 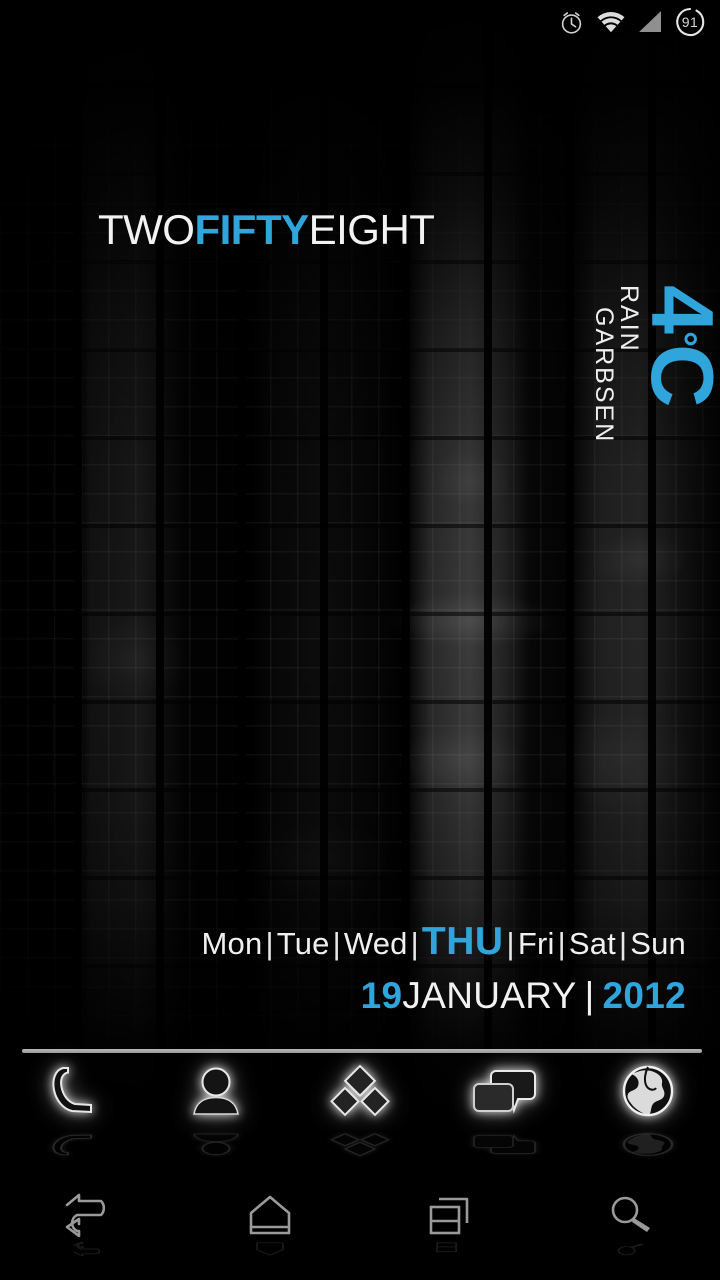 I want to click on speech-bubbles-icon-reflection, so click(x=504, y=1144).